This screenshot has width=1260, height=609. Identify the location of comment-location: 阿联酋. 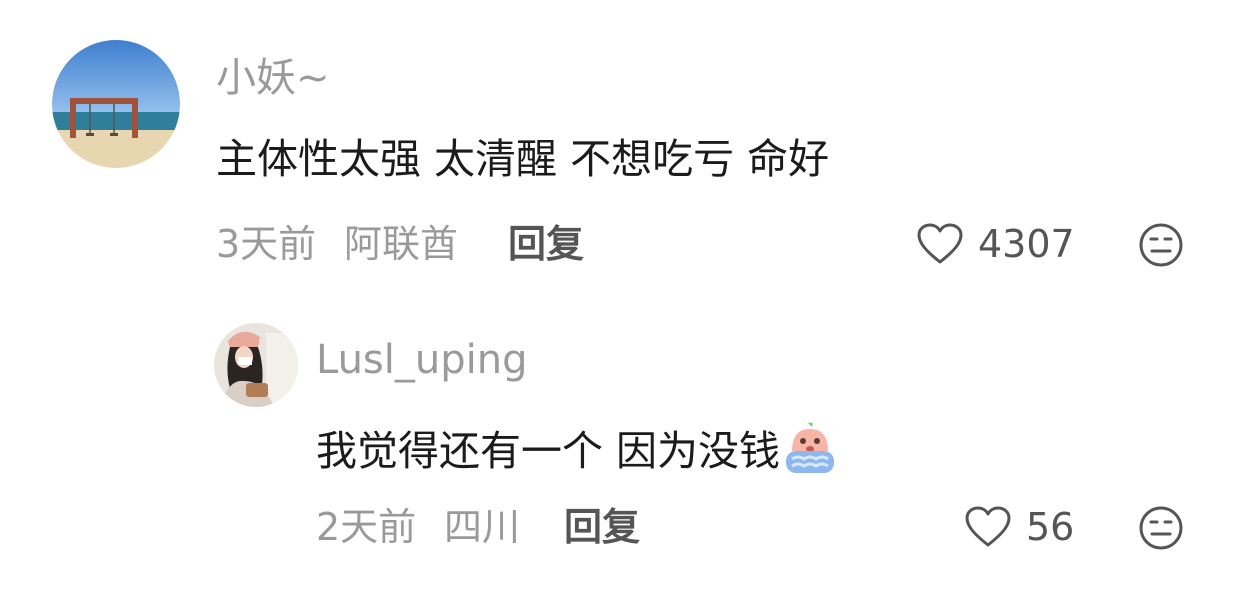
(401, 244).